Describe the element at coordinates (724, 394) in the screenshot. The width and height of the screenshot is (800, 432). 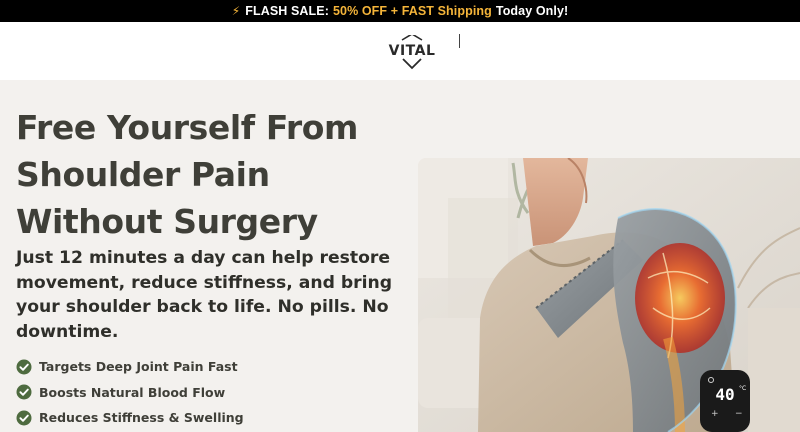
I see `device-temperature: 40` at that location.